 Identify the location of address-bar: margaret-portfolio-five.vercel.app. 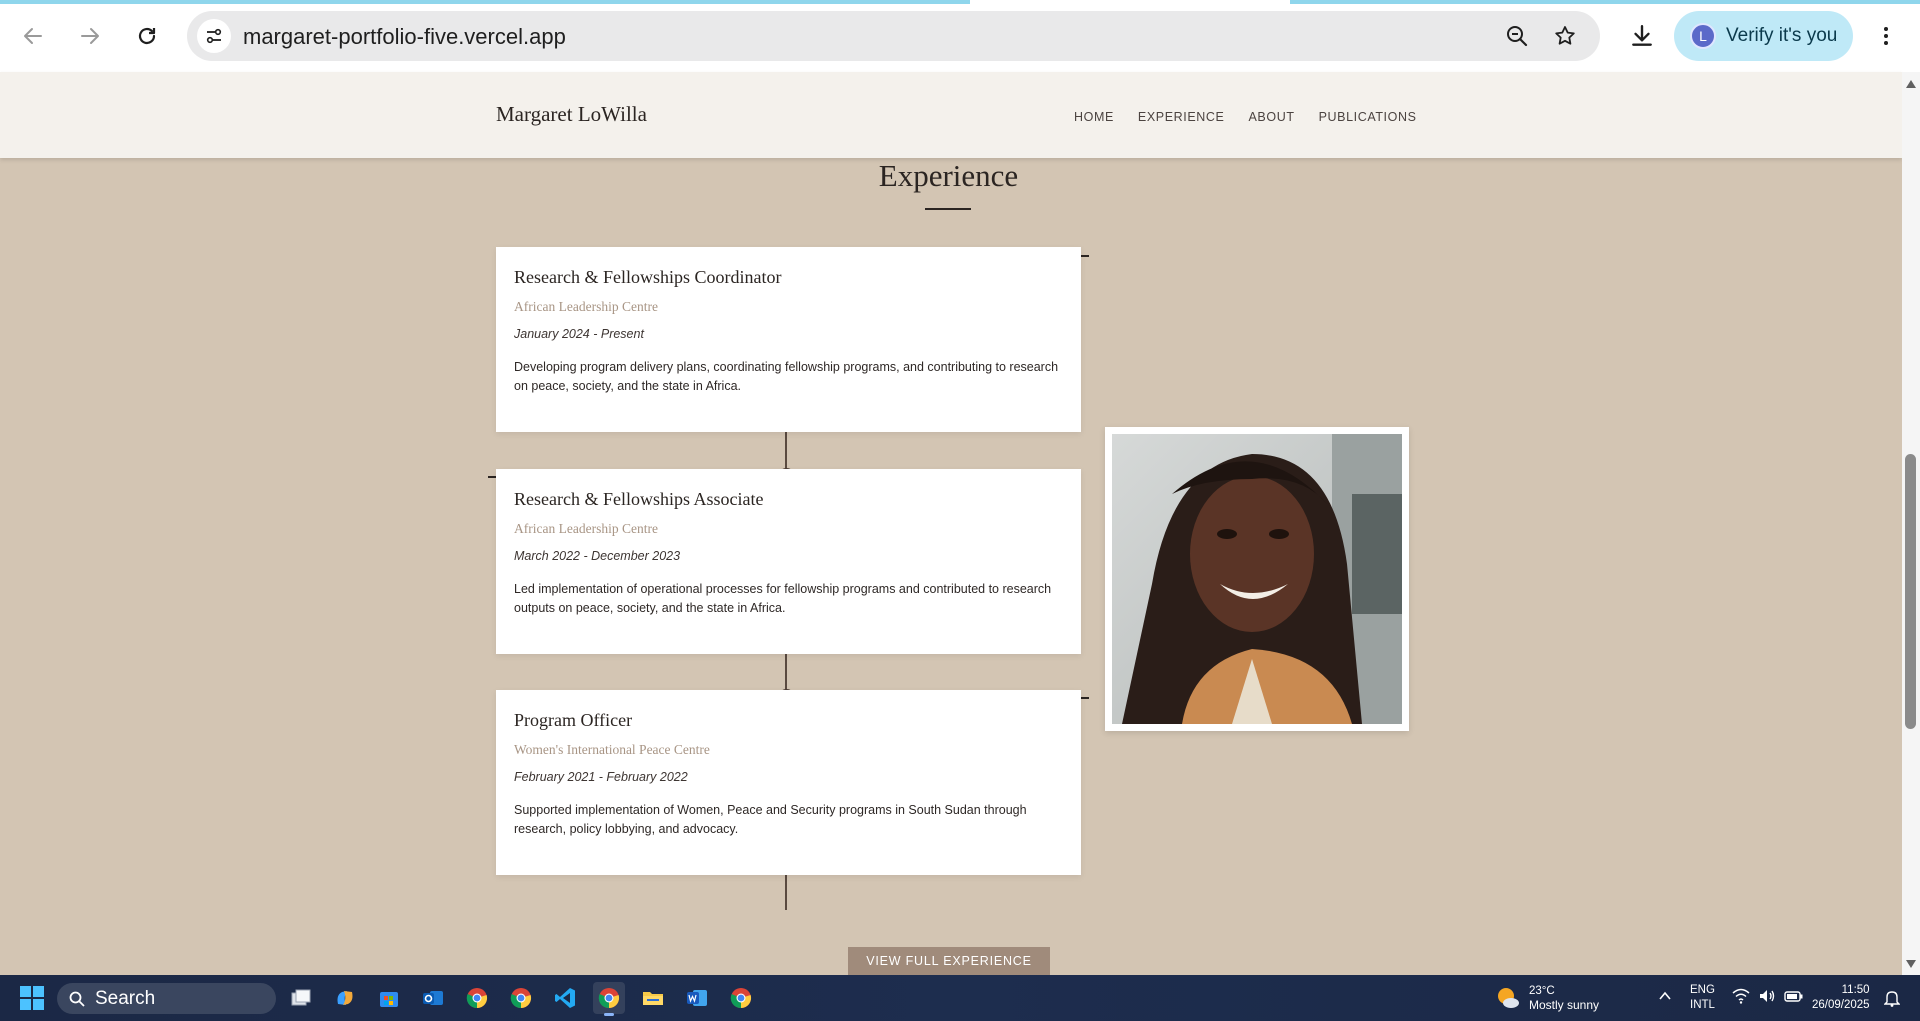
(893, 36).